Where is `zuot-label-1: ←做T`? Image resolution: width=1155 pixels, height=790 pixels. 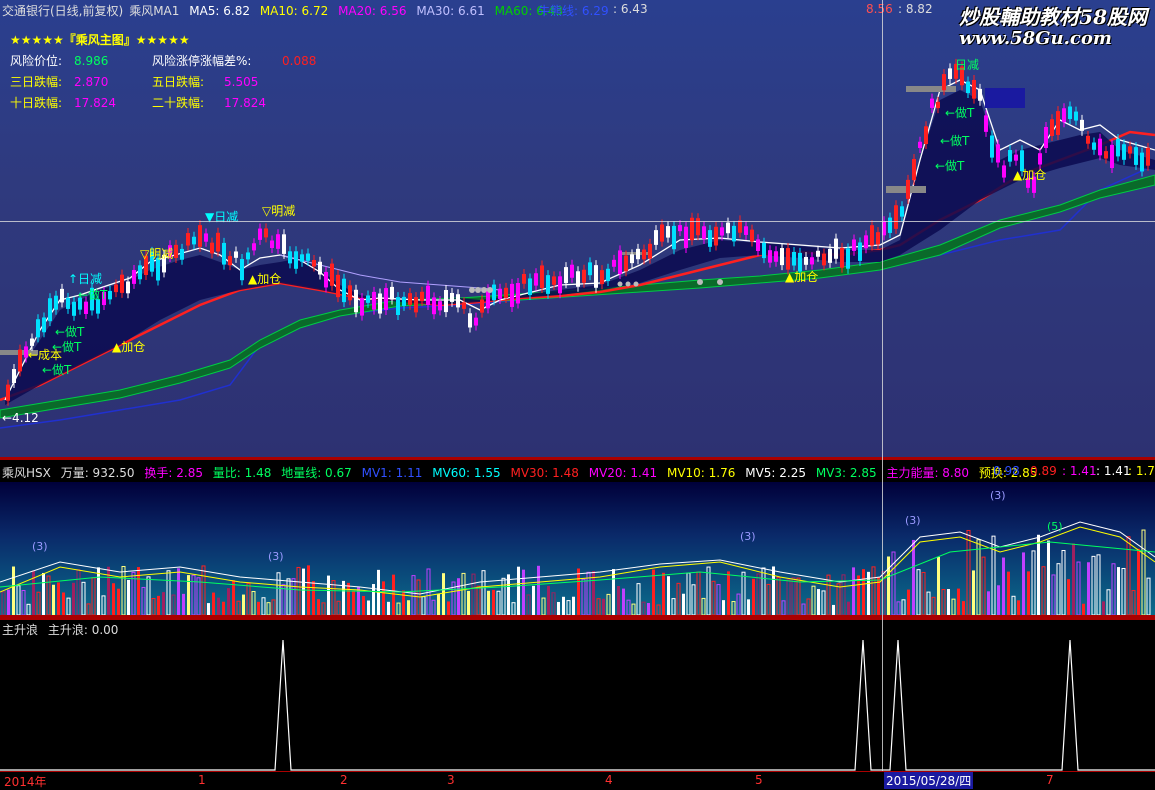
zuot-label-1: ←做T is located at coordinates (93, 295).